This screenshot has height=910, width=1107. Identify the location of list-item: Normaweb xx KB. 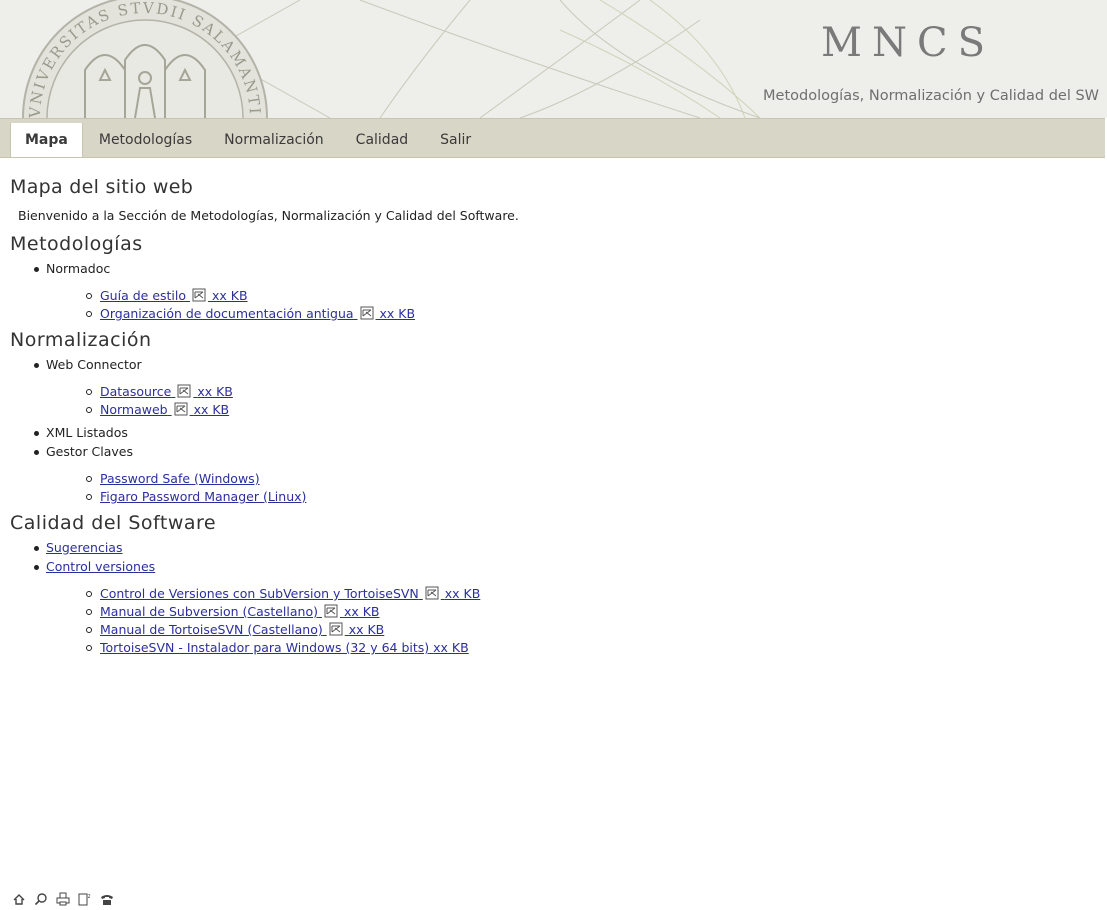
(591, 409).